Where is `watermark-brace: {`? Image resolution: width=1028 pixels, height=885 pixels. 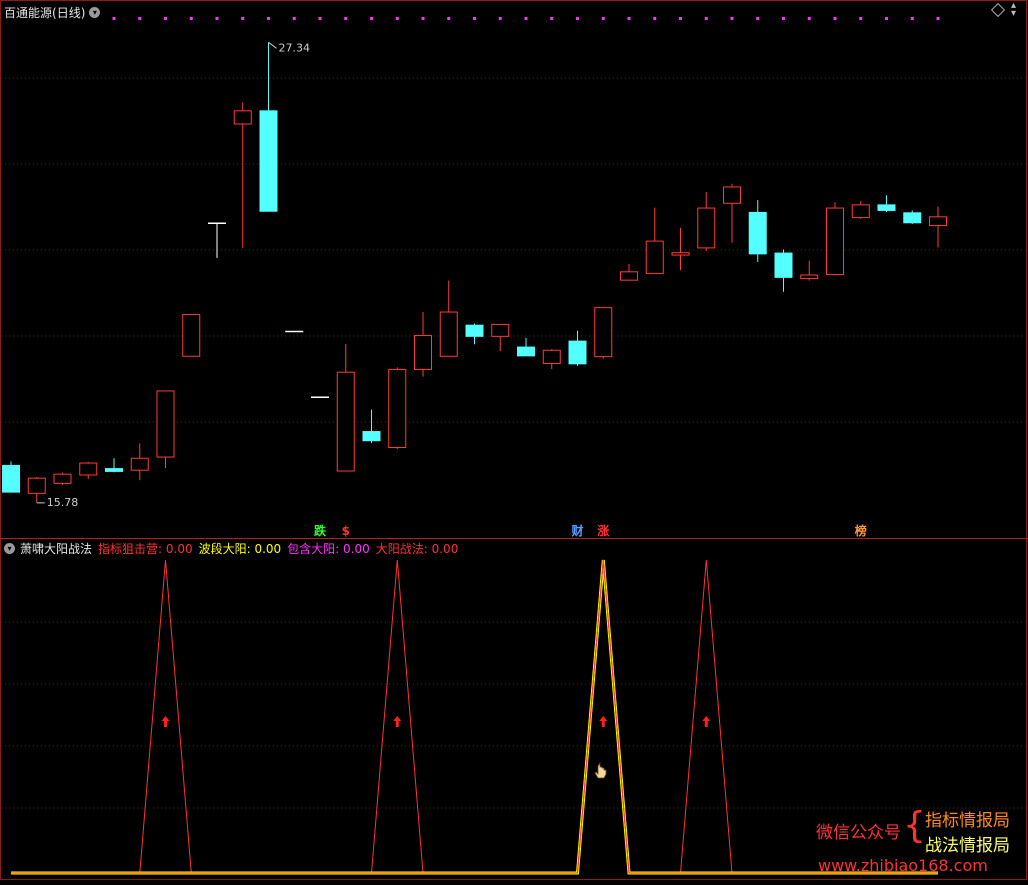
watermark-brace: { is located at coordinates (914, 825).